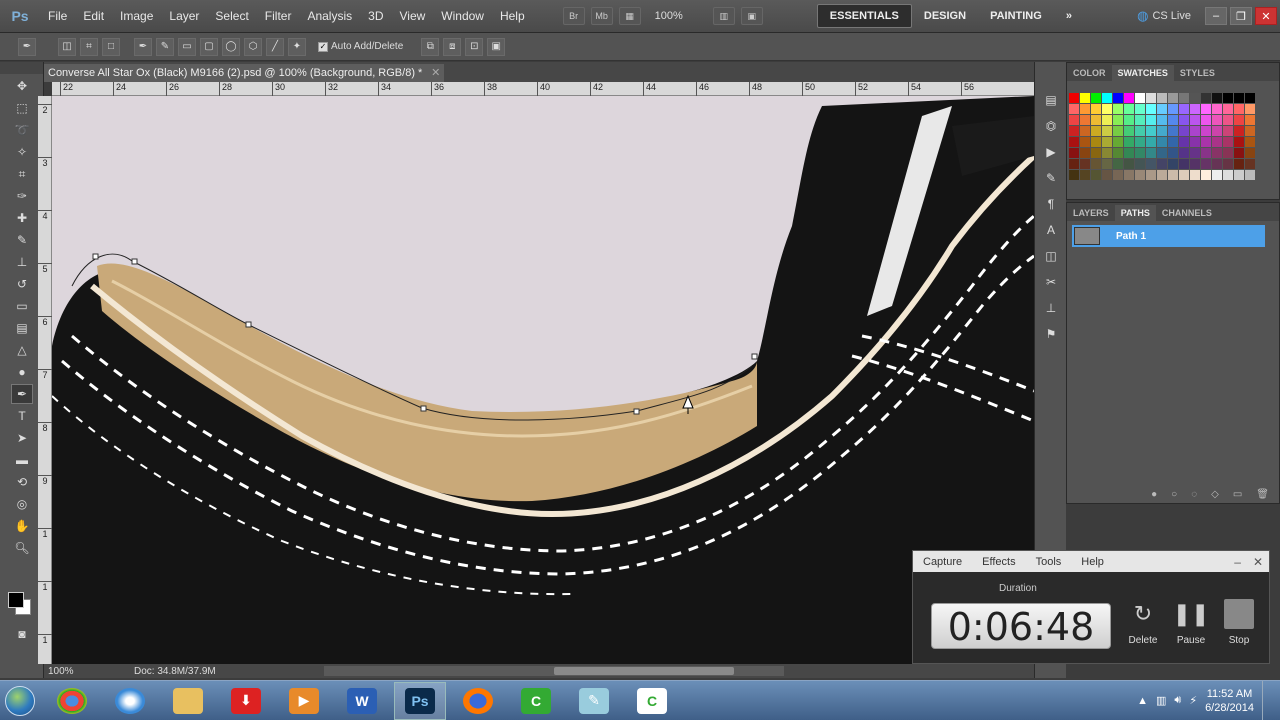  Describe the element at coordinates (1051, 230) in the screenshot. I see `character-icon: A` at that location.